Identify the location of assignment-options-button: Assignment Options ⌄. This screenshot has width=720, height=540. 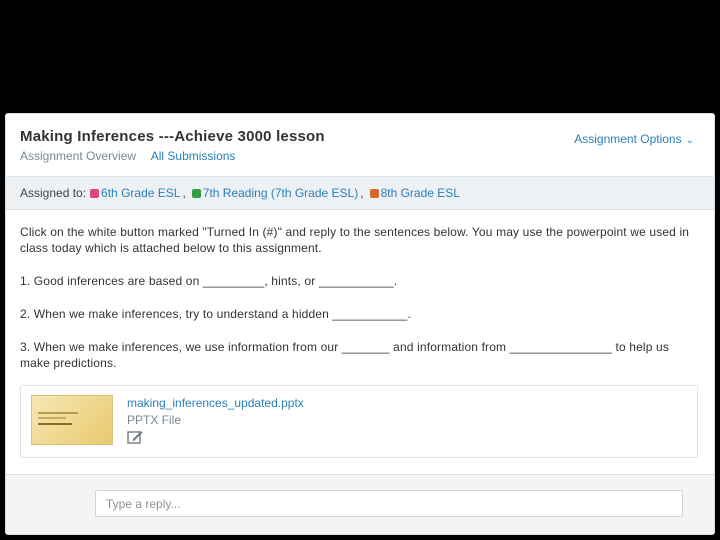
(634, 139).